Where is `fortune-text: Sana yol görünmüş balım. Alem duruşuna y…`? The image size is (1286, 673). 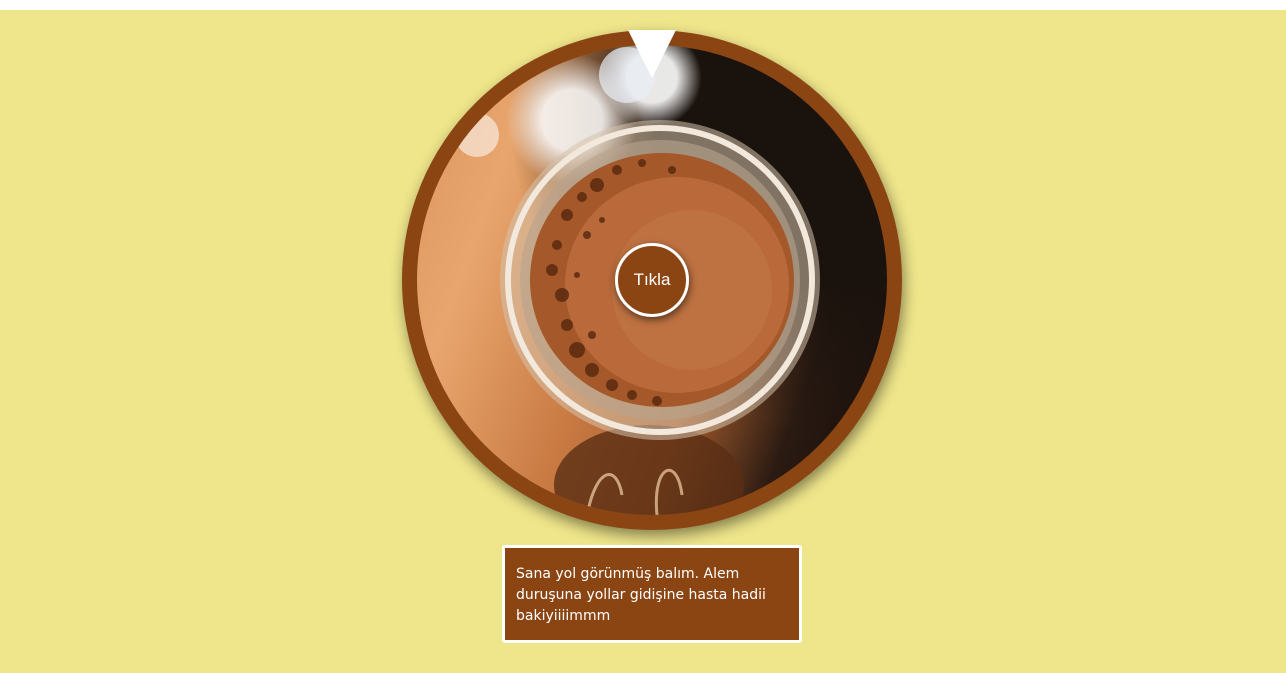 fortune-text: Sana yol görünmüş balım. Alem duruşuna y… is located at coordinates (641, 595).